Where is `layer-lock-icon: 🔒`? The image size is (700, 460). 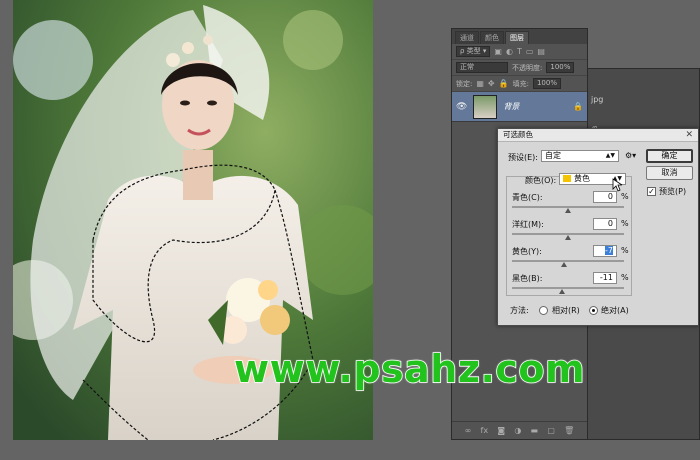
layer-lock-icon: 🔒 is located at coordinates (578, 106).